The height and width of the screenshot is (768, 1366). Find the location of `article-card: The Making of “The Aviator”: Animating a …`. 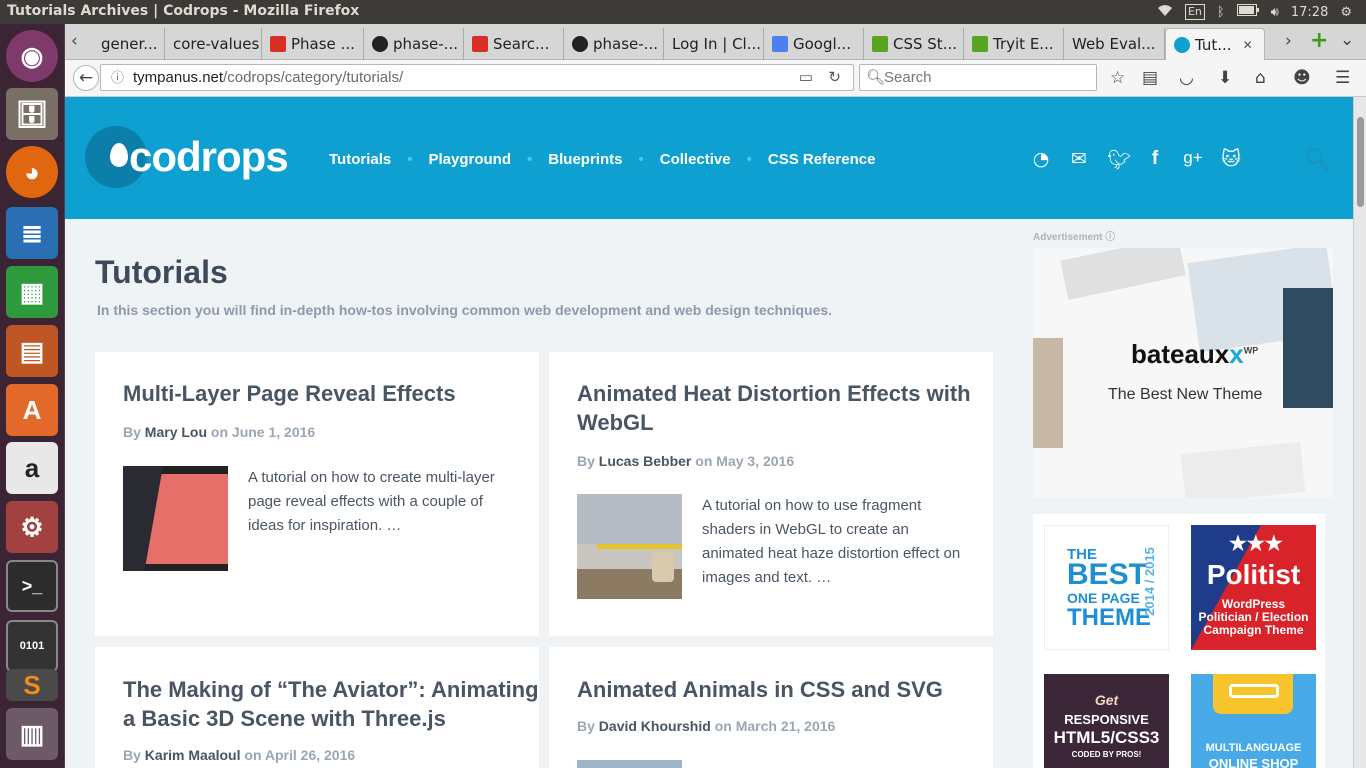

article-card: The Making of “The Aviator”: Animating a … is located at coordinates (317, 707).